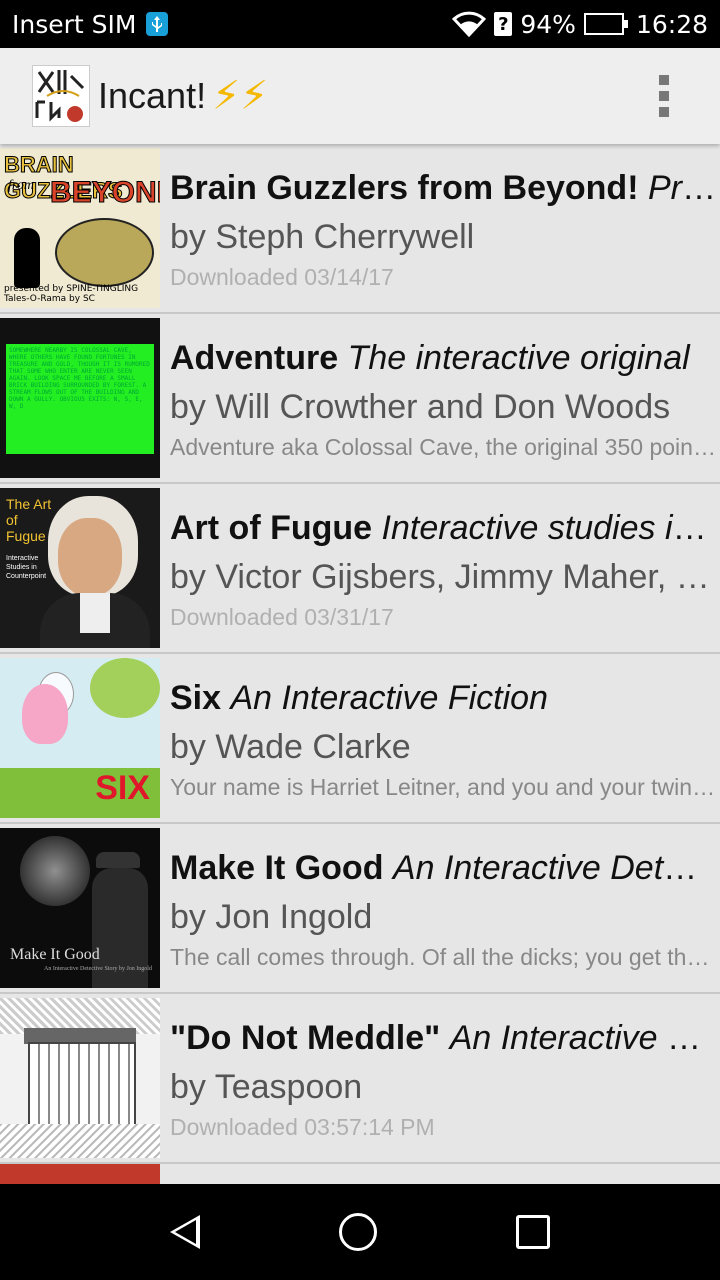 The height and width of the screenshot is (1280, 720). What do you see at coordinates (254, 358) in the screenshot?
I see `game-title: Adventure` at bounding box center [254, 358].